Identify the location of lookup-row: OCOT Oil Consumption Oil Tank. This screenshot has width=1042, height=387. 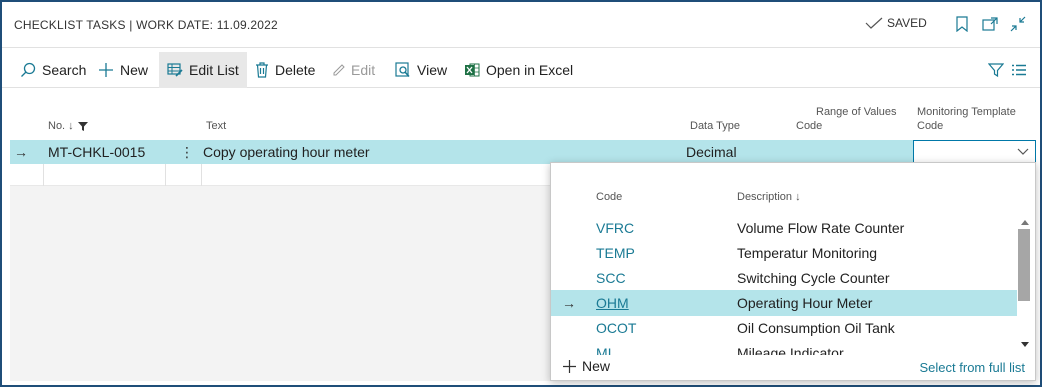
(784, 328).